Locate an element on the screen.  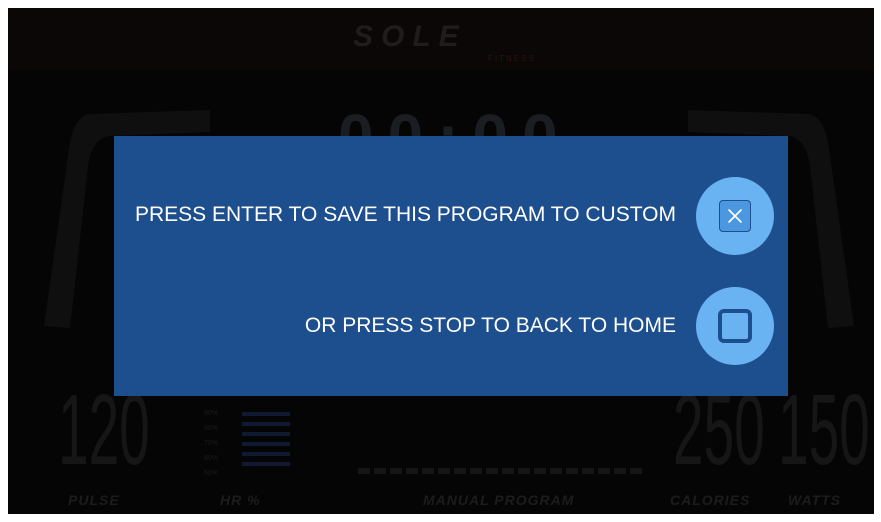
brand-logo: SOLE is located at coordinates (410, 36).